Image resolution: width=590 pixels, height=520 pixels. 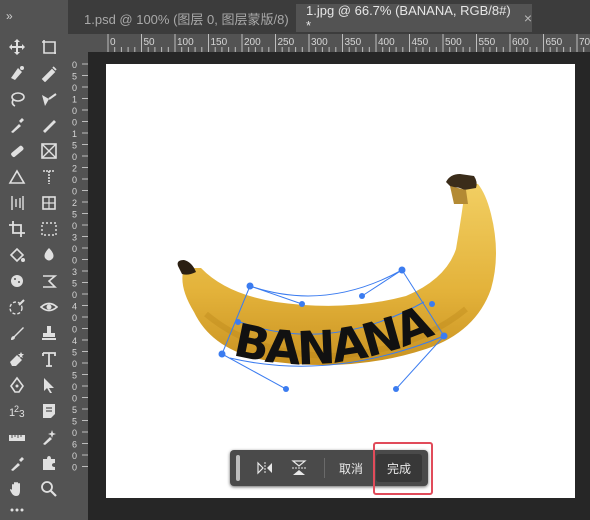 What do you see at coordinates (238, 468) in the screenshot?
I see `drag-handle` at bounding box center [238, 468].